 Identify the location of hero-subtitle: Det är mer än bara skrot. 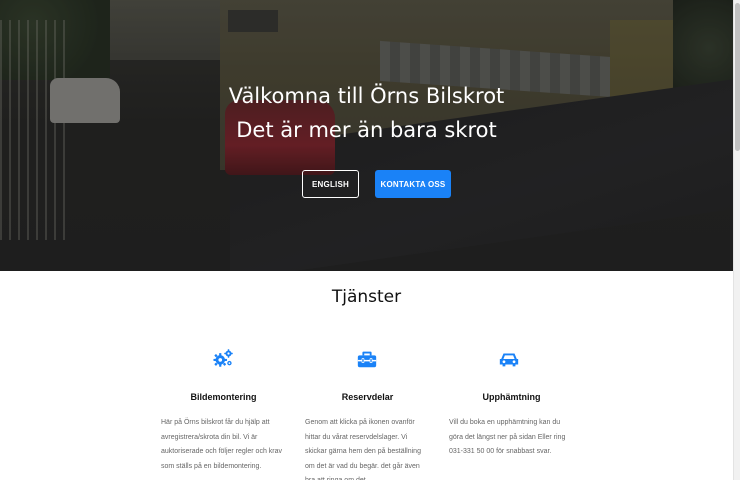
(366, 130).